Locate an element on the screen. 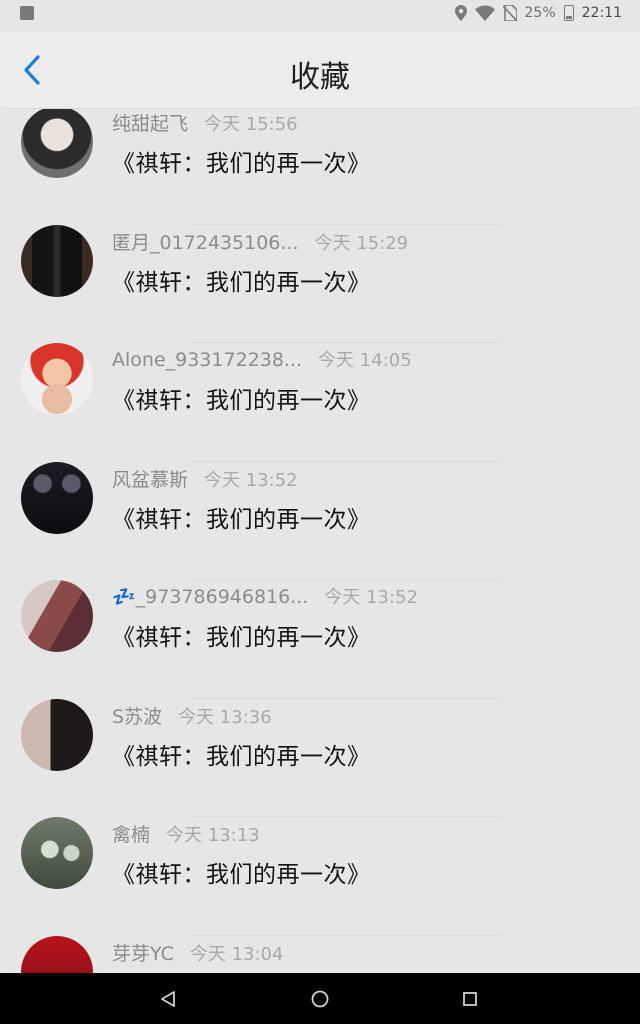  timestamp: 今天 13:04 is located at coordinates (236, 954).